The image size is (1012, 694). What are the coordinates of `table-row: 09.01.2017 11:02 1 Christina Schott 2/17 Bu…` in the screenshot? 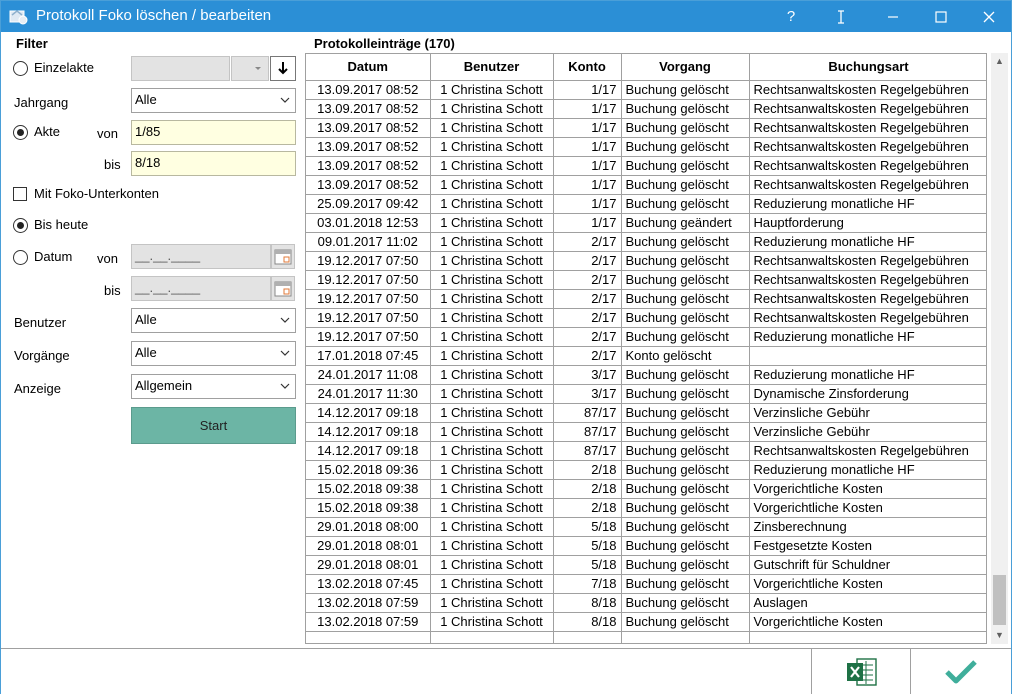 It's located at (646, 242).